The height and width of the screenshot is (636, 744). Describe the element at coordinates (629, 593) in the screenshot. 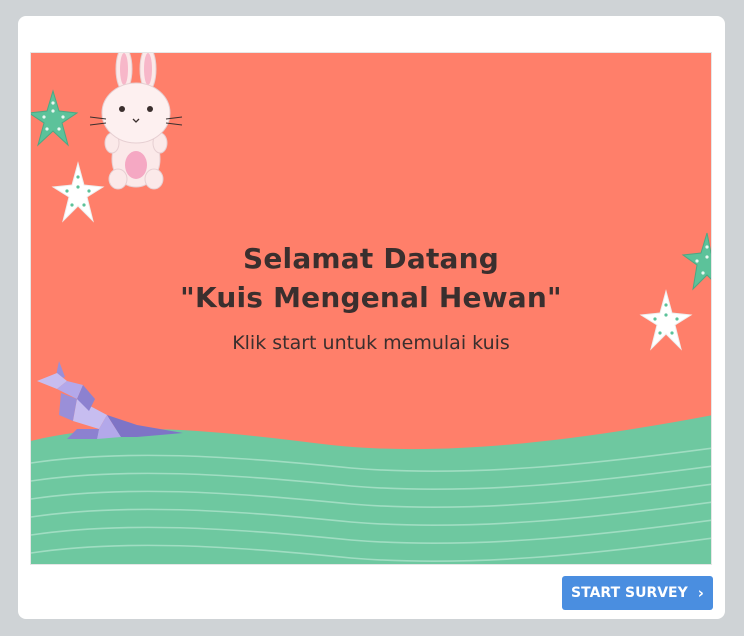

I see `start-survey-label: START SURVEY` at that location.